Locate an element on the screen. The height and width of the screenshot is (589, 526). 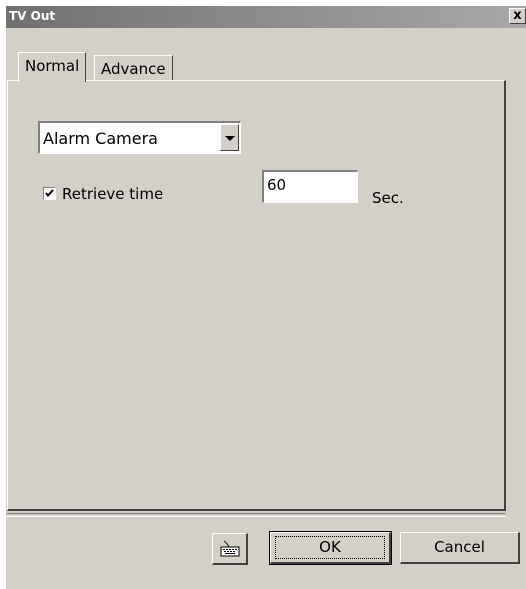
close-icon: x is located at coordinates (517, 15).